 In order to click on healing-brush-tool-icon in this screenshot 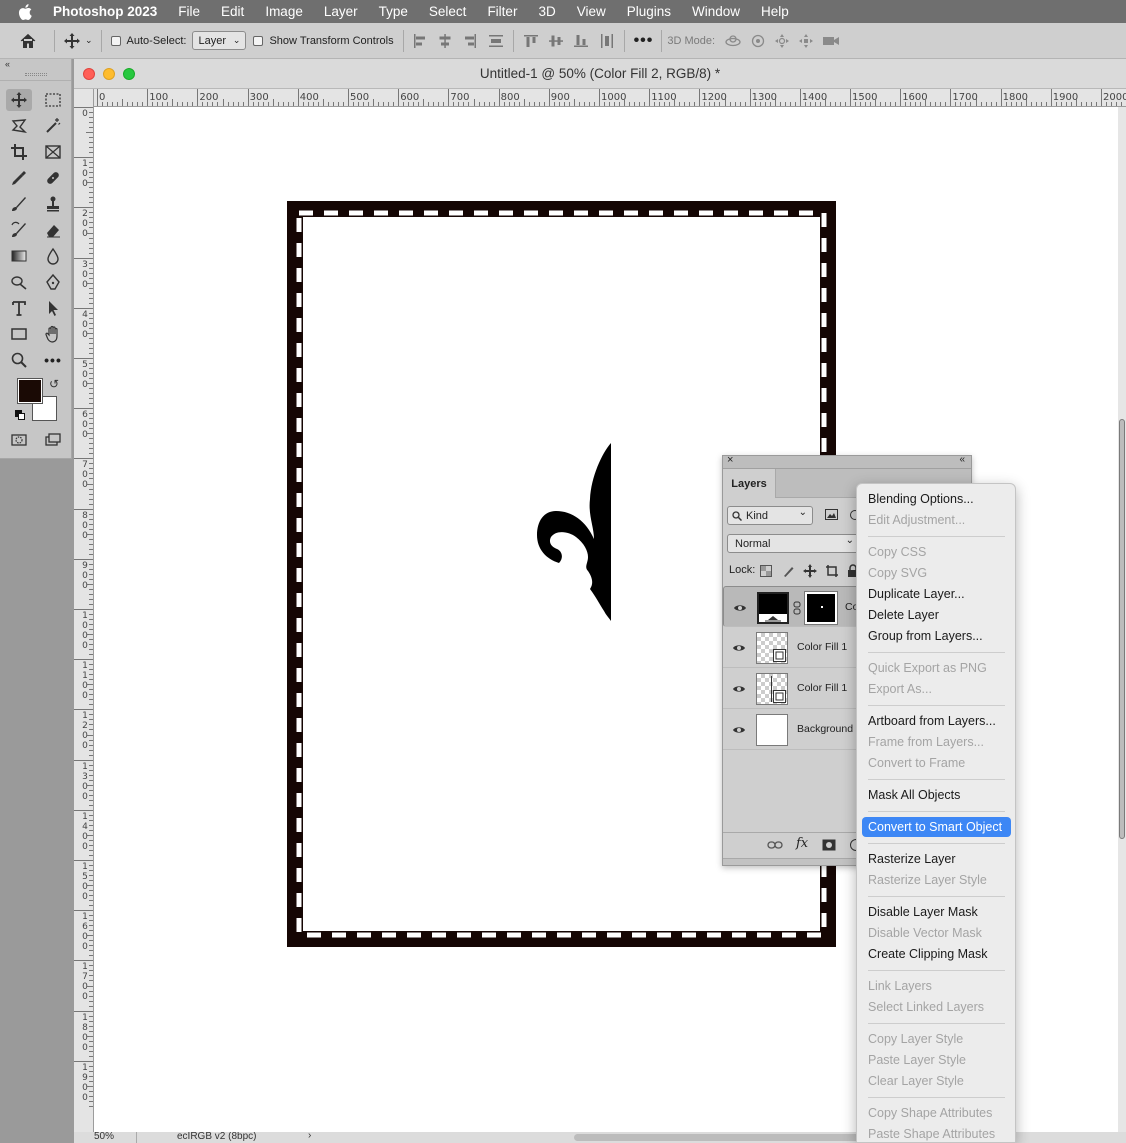, I will do `click(53, 178)`.